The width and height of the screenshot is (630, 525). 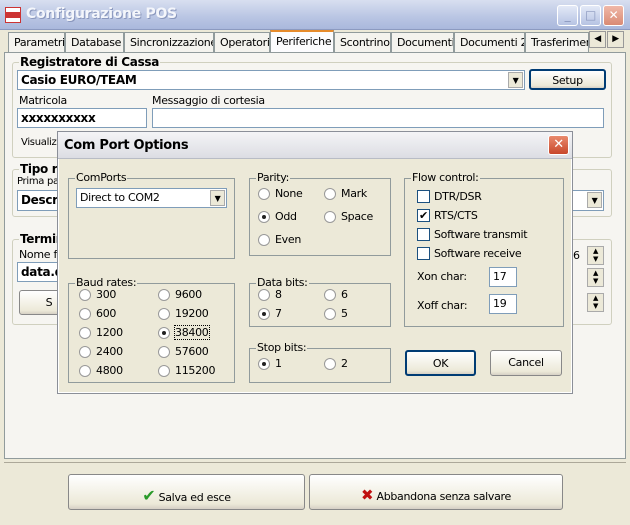 I want to click on tipo-select-right: ▼, so click(x=588, y=200).